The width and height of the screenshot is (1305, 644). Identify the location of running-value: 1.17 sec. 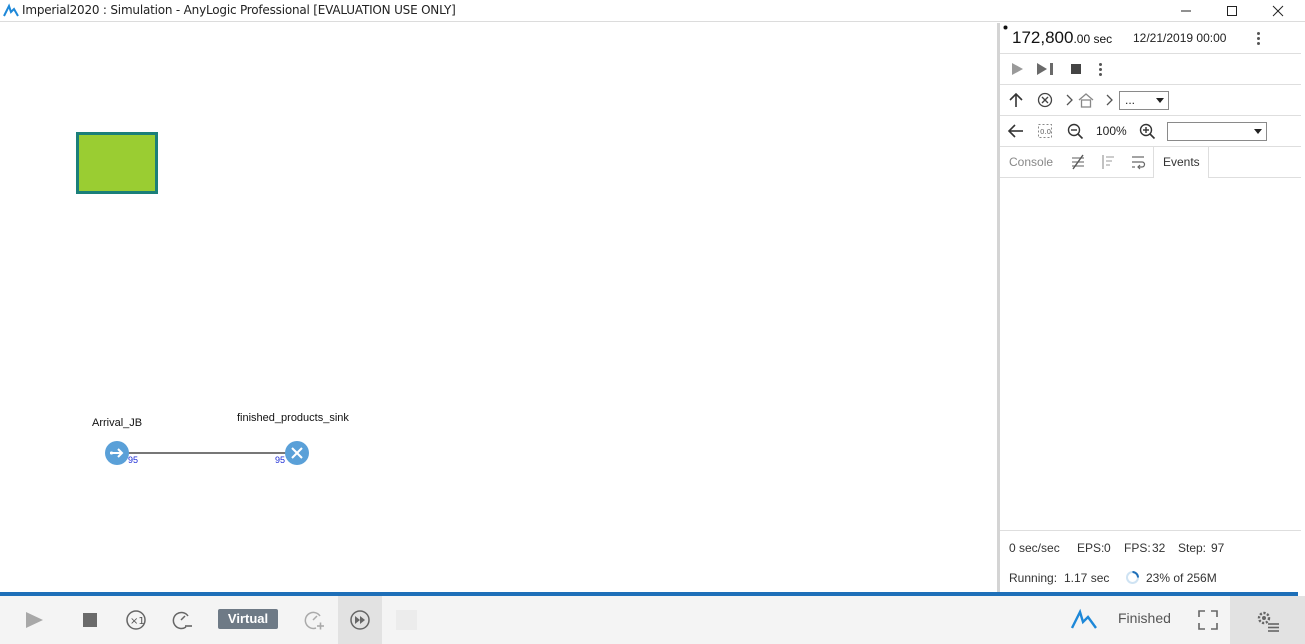
(1087, 578).